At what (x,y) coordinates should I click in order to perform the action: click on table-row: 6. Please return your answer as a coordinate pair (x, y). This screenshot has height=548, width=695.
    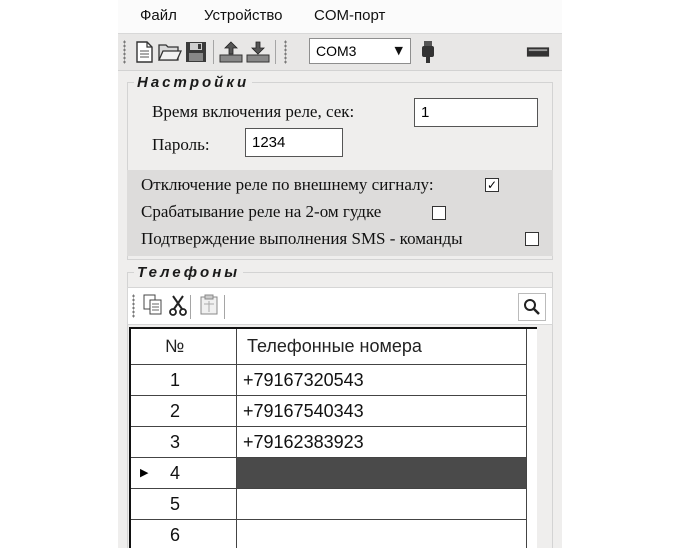
    Looking at the image, I should click on (334, 534).